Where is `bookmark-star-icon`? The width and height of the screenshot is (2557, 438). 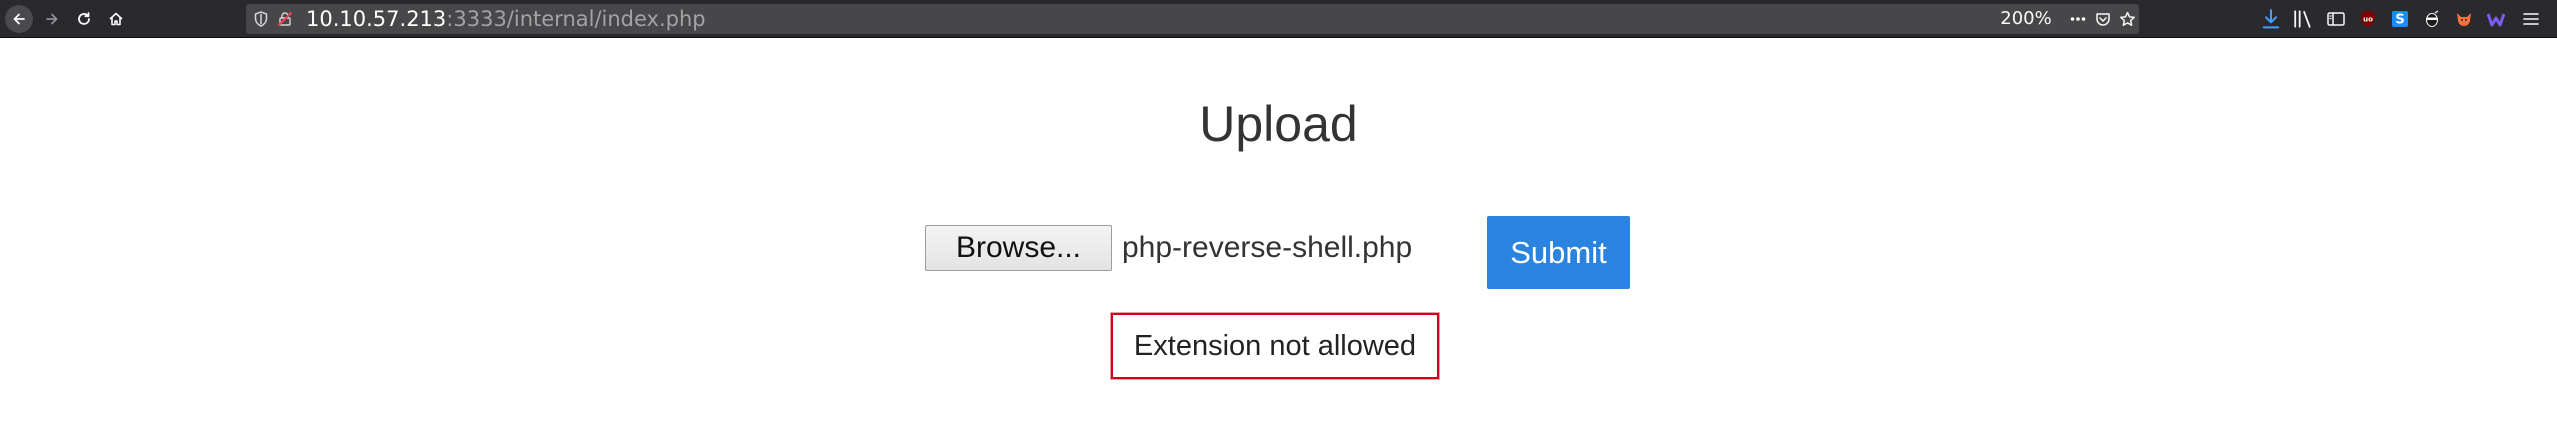 bookmark-star-icon is located at coordinates (2127, 19).